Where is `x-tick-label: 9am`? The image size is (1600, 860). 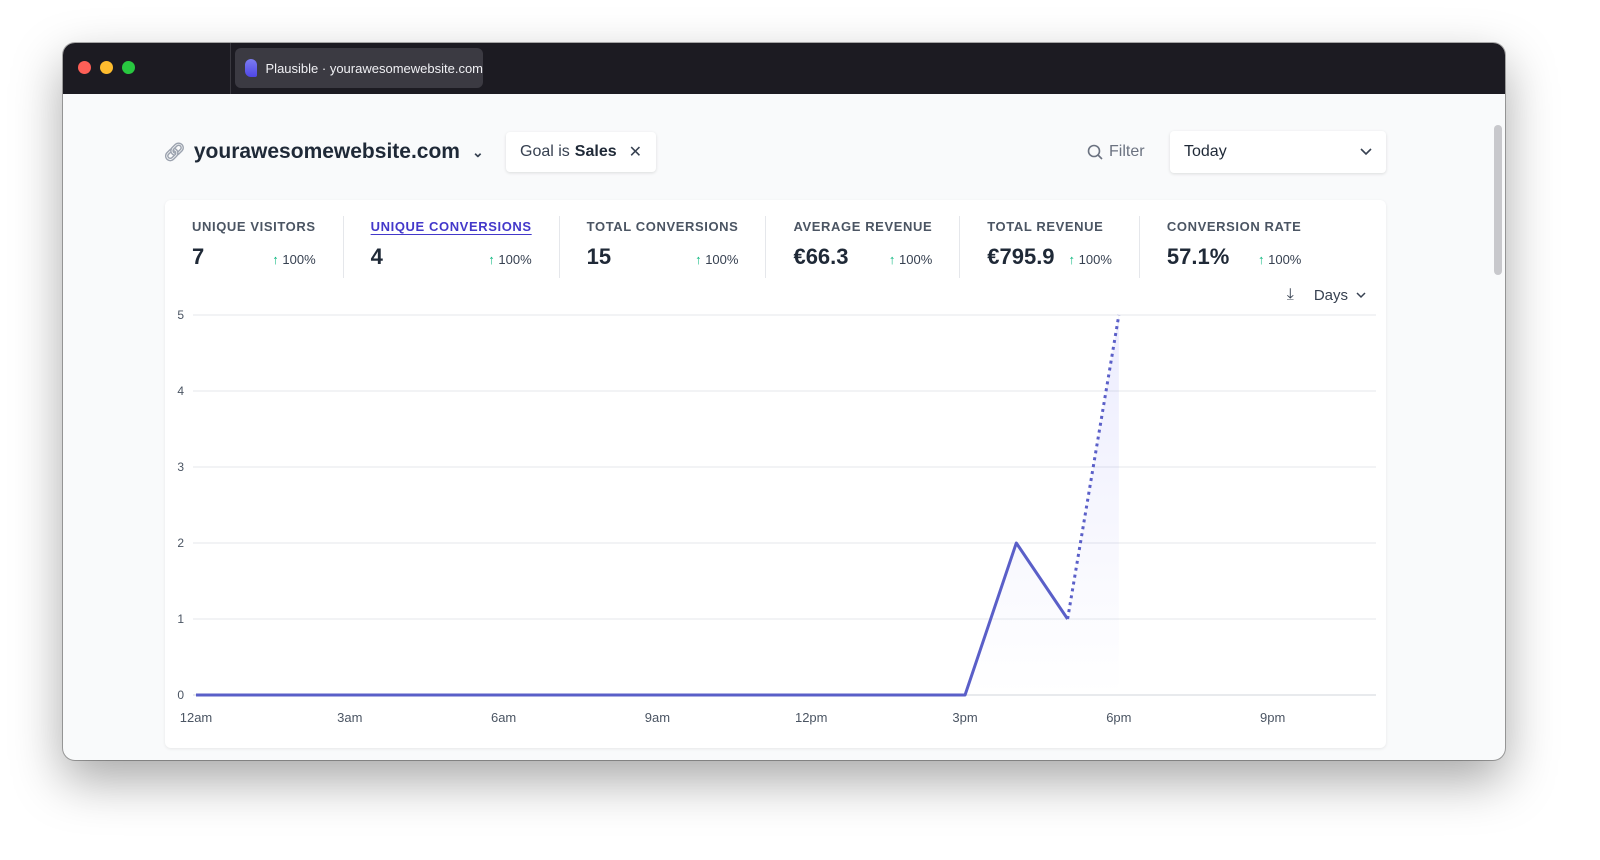
x-tick-label: 9am is located at coordinates (657, 717).